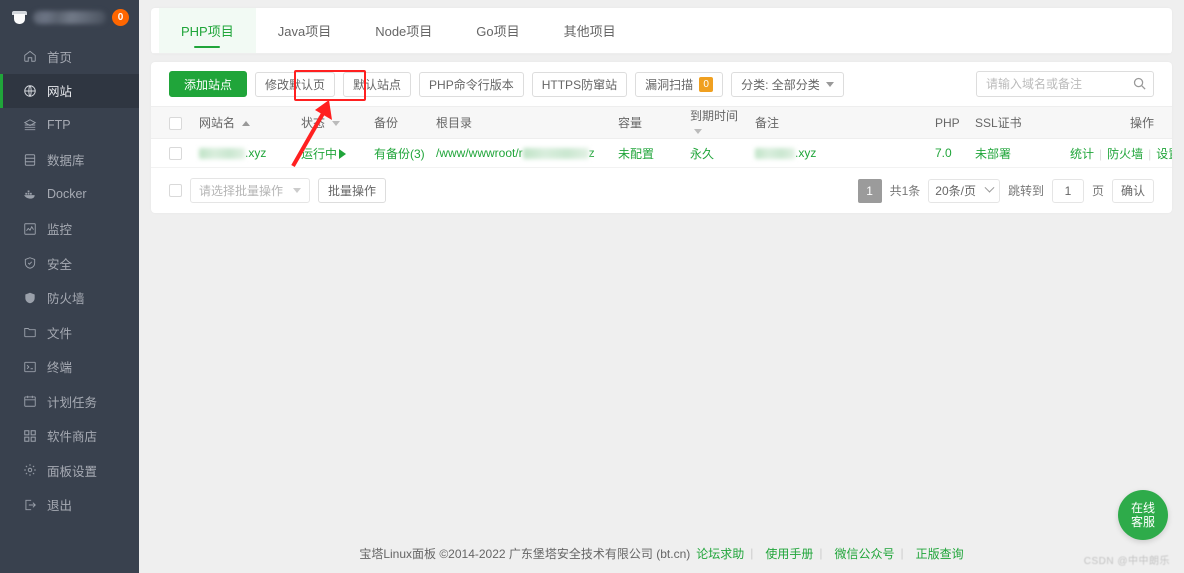 Image resolution: width=1184 pixels, height=573 pixels. What do you see at coordinates (343, 154) in the screenshot?
I see `play-icon` at bounding box center [343, 154].